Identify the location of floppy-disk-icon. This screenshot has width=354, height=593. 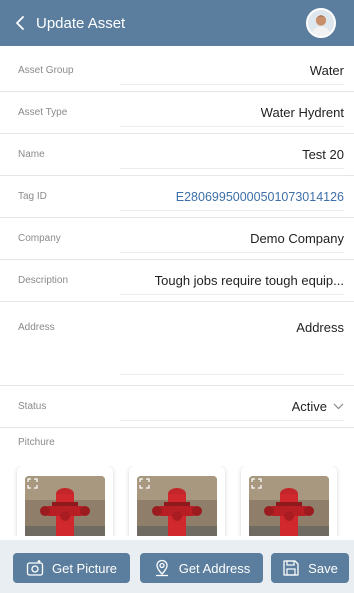
(291, 568).